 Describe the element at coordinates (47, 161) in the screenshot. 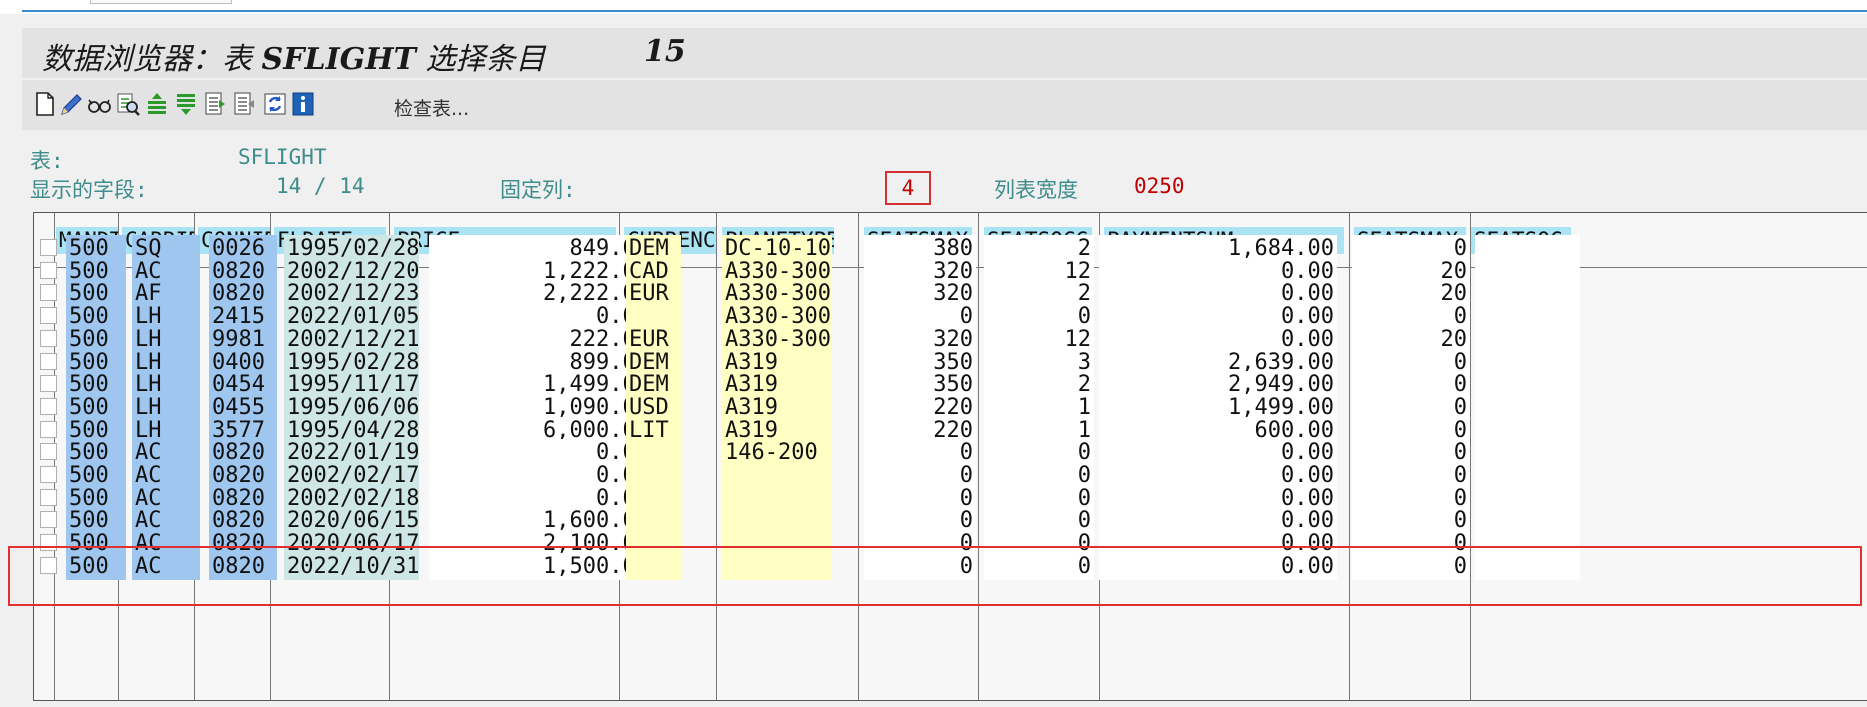

I see `table-label: 表:` at that location.